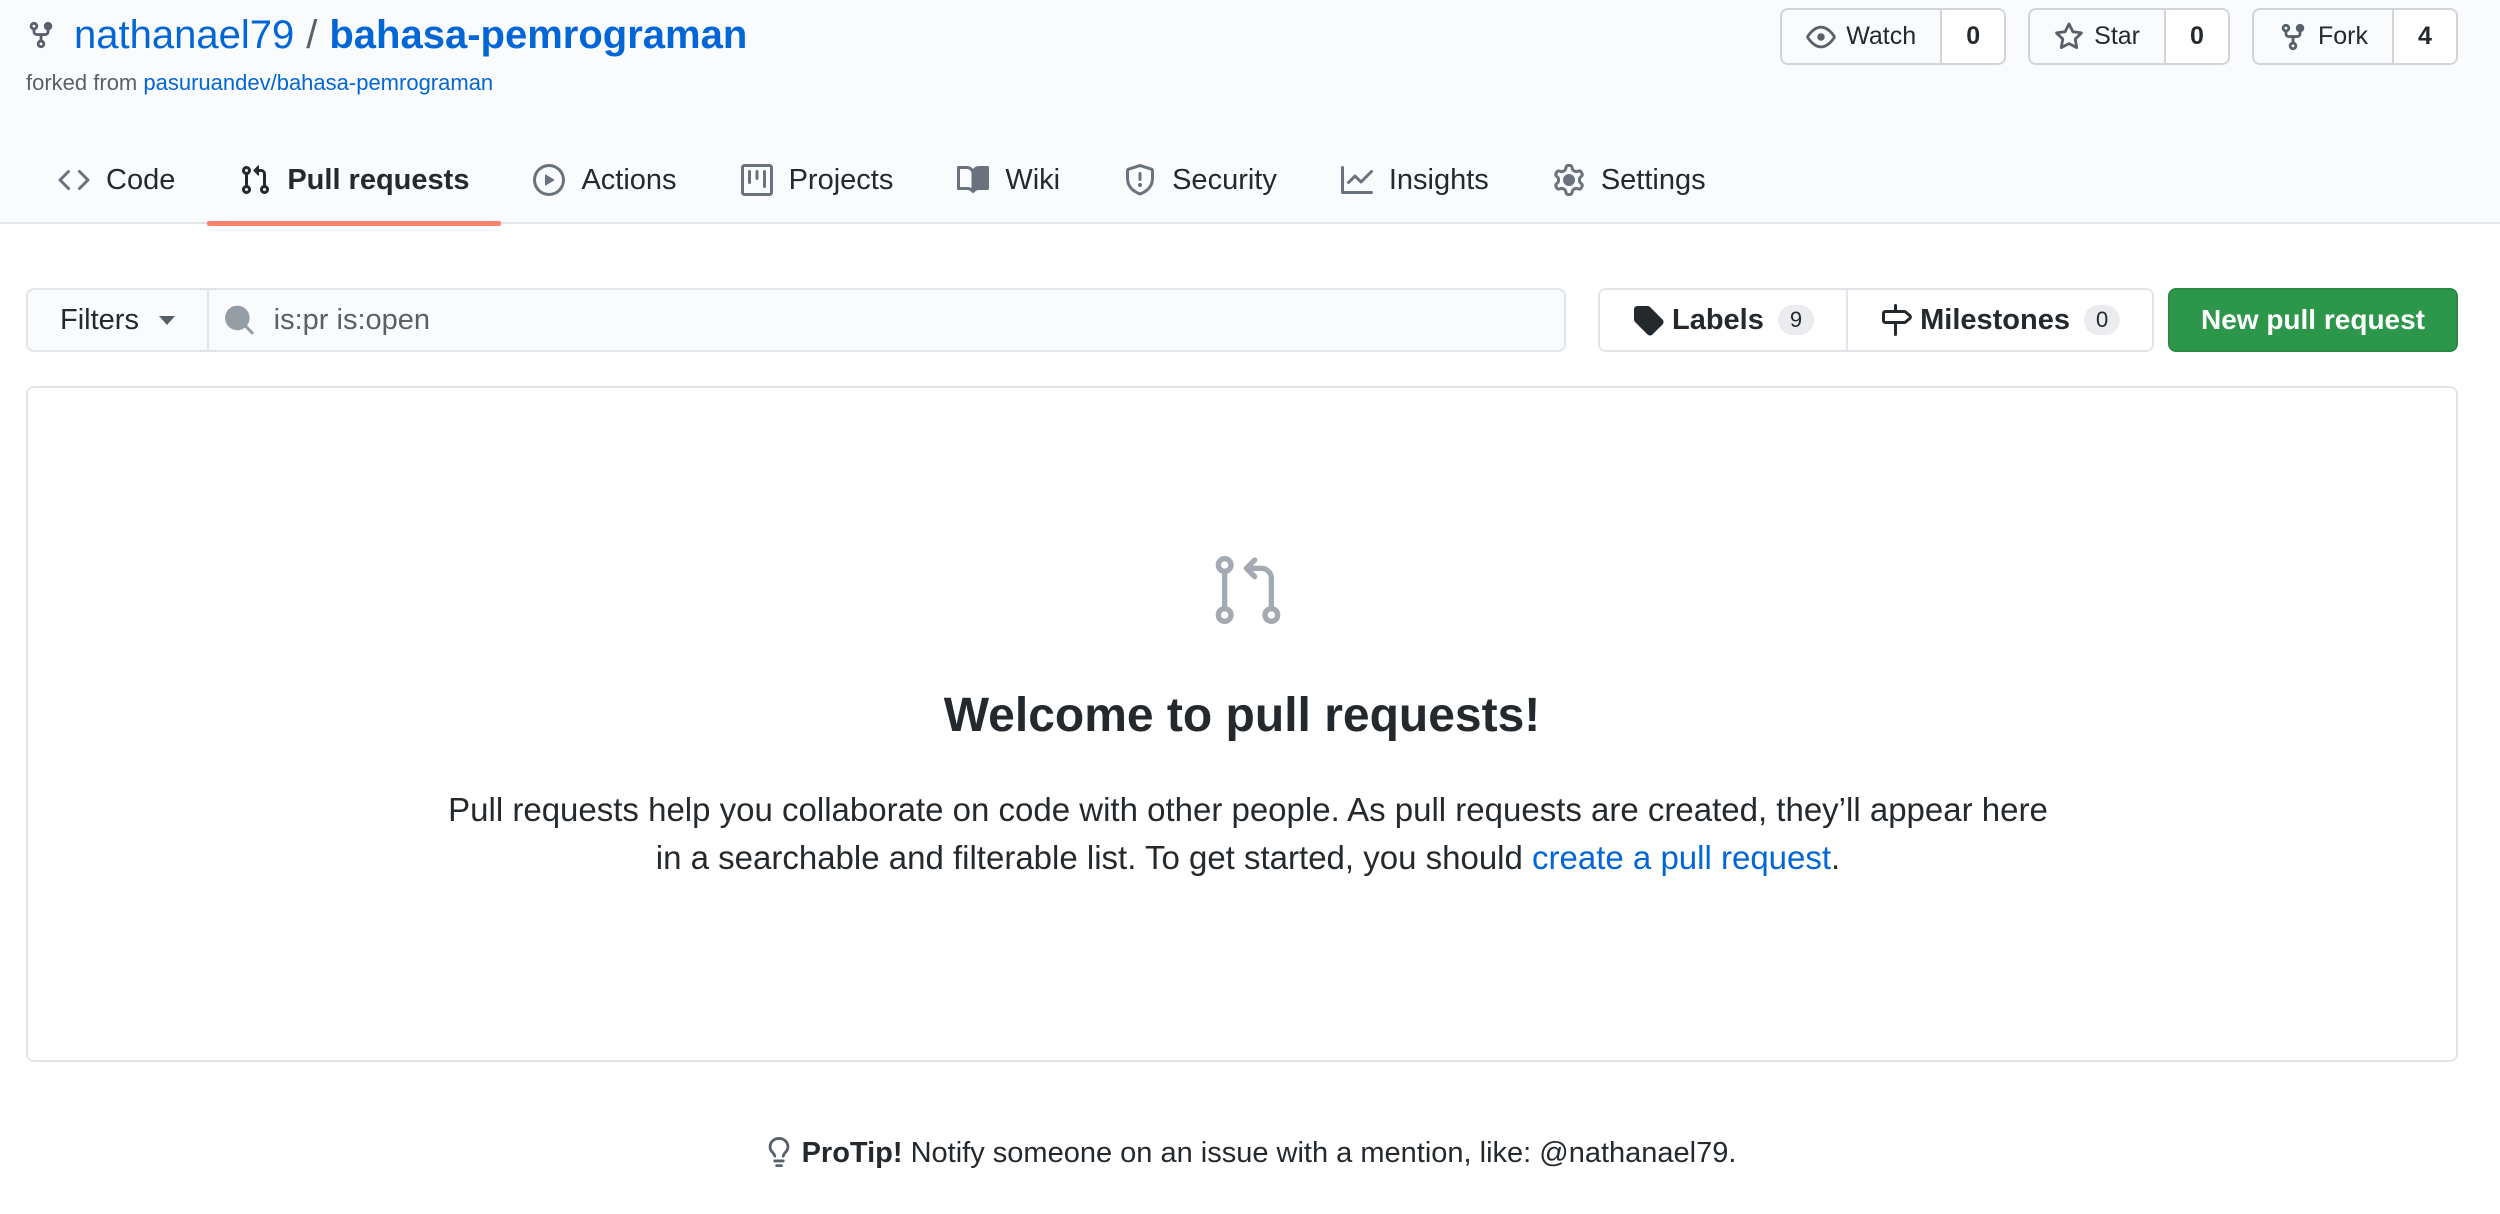 The height and width of the screenshot is (1214, 2500). I want to click on tab-actions: Actions, so click(604, 180).